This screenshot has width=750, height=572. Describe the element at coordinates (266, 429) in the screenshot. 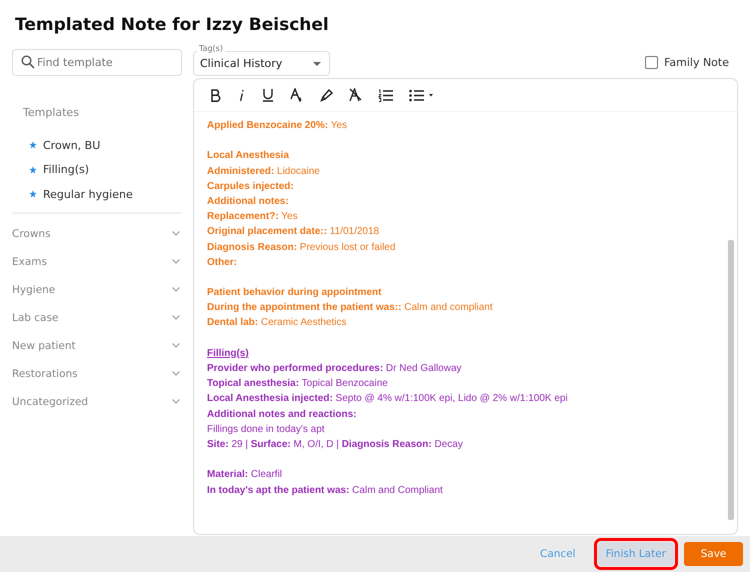

I see `note-line: Fillings done in today's apt` at that location.